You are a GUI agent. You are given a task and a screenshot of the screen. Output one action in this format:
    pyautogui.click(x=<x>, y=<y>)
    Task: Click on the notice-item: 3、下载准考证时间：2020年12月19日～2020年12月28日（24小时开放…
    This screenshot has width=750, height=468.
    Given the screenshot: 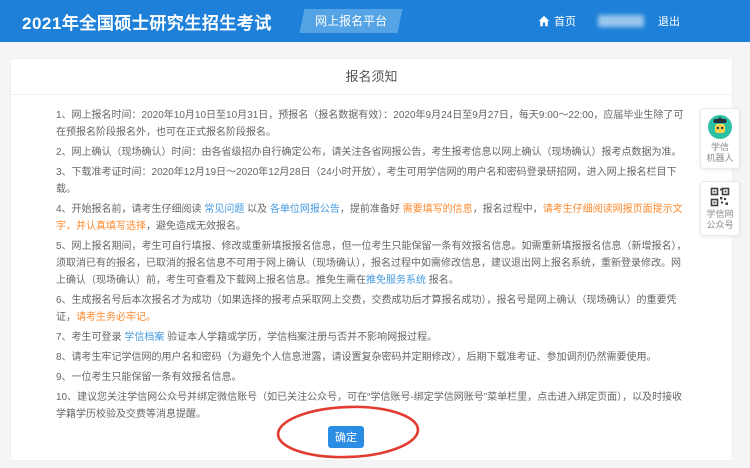 What is the action you would take?
    pyautogui.click(x=372, y=181)
    